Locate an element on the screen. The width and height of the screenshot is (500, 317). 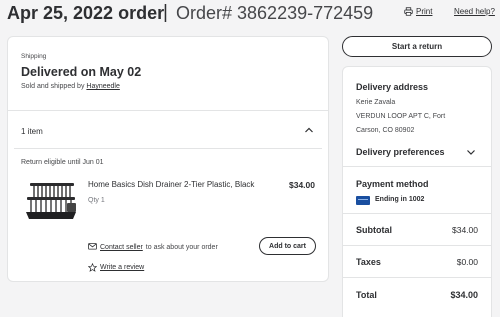
chevron-up-icon is located at coordinates (309, 130).